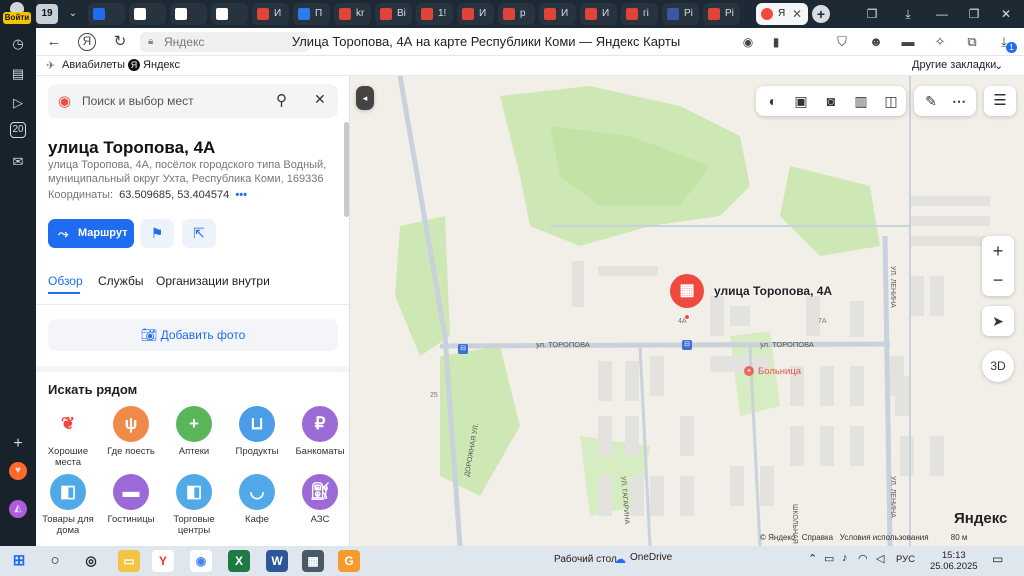 This screenshot has height=576, width=1024. I want to click on messenger-icon: ✉, so click(18, 162).